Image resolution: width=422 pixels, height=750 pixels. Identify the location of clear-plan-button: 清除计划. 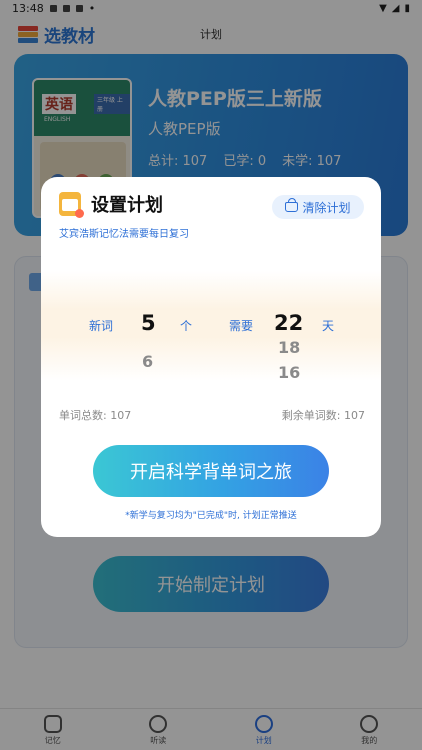
(318, 207).